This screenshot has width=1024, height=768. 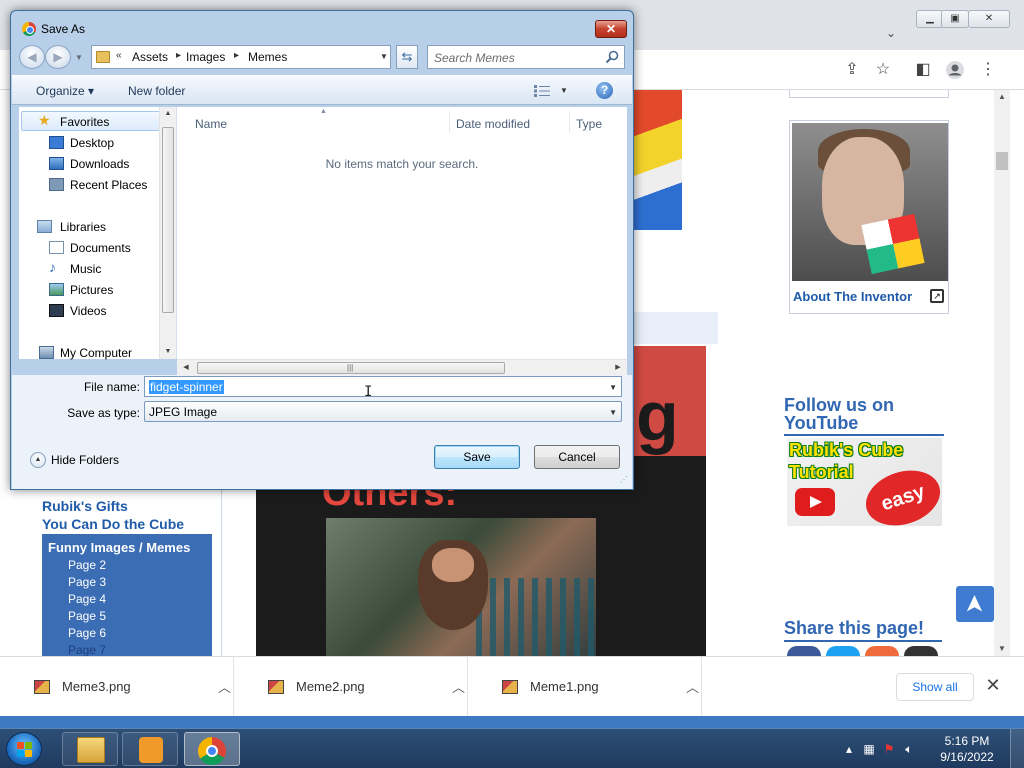 What do you see at coordinates (988, 70) in the screenshot?
I see `menu-kebab-icon: ⋮` at bounding box center [988, 70].